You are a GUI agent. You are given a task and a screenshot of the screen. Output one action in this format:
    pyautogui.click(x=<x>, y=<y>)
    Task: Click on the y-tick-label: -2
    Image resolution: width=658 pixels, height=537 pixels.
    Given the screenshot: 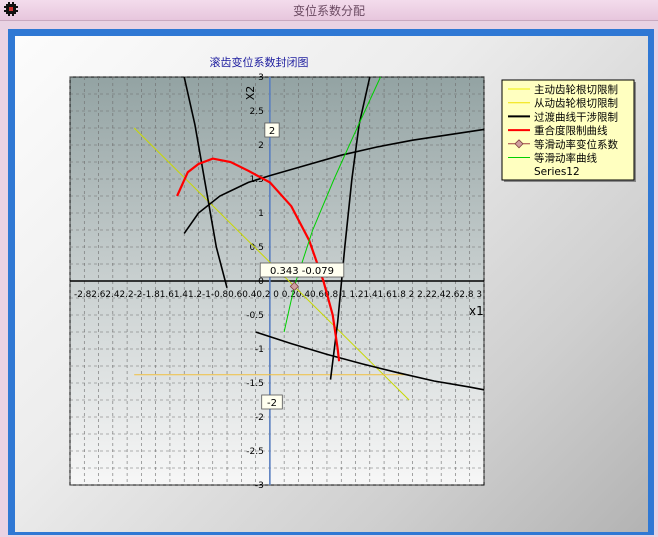 What is the action you would take?
    pyautogui.click(x=259, y=418)
    